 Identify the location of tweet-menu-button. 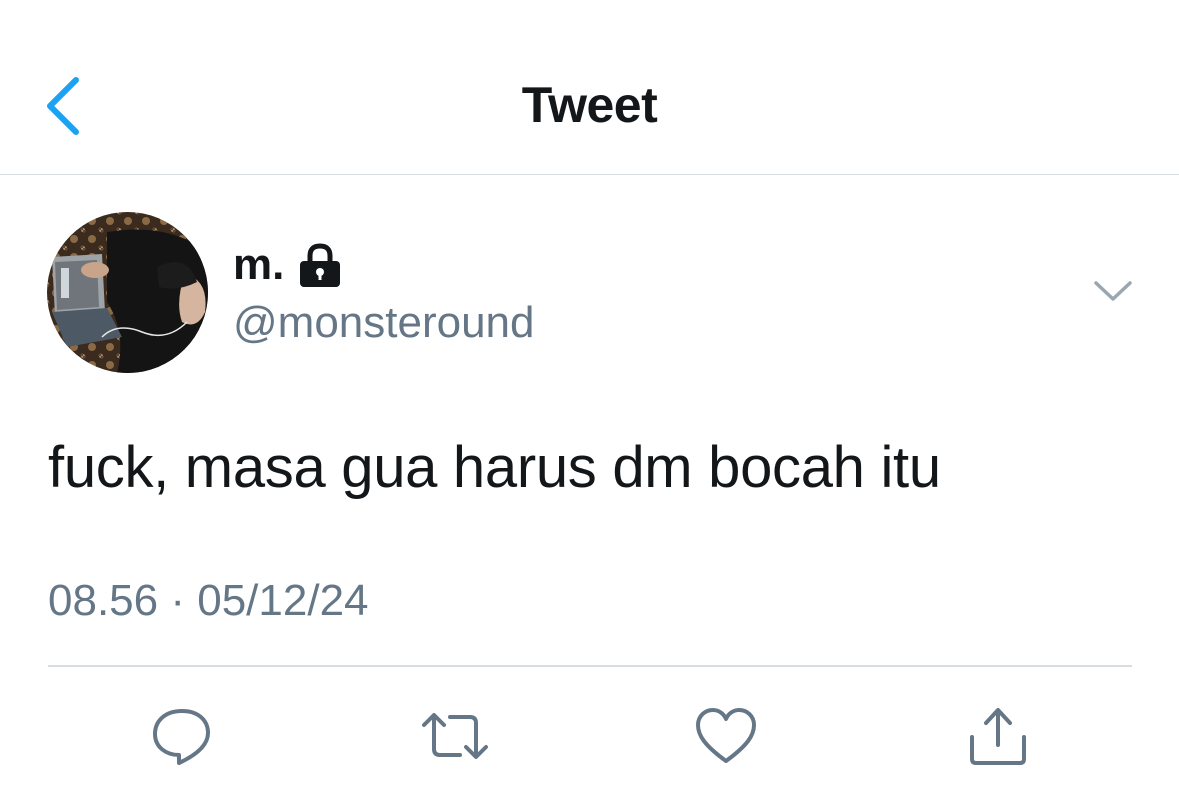
(1113, 292).